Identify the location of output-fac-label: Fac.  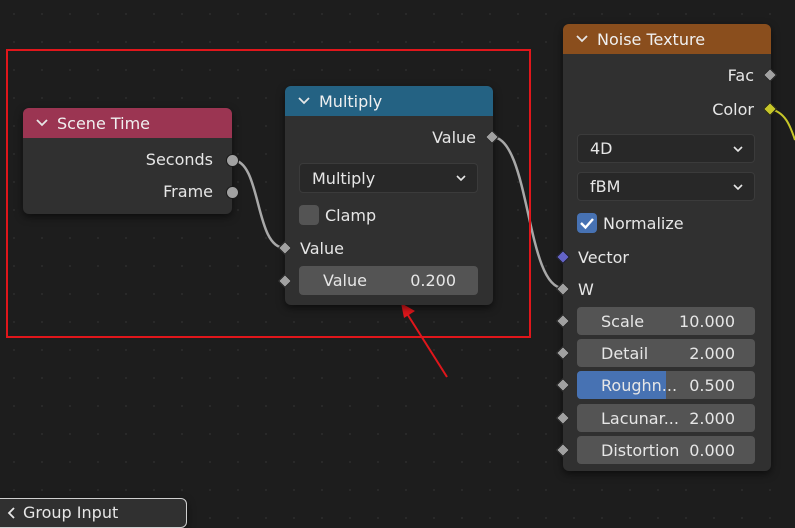
(740, 75).